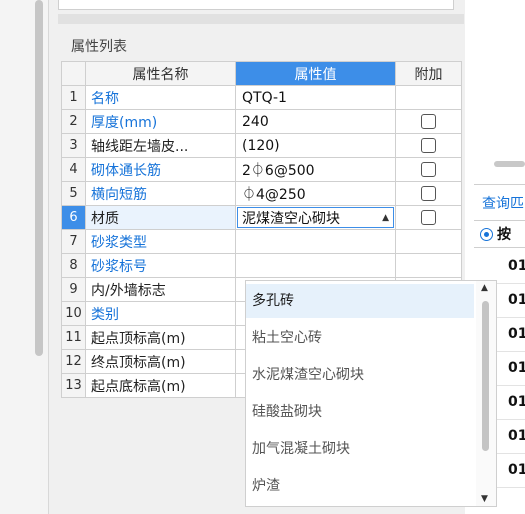 This screenshot has width=525, height=514. Describe the element at coordinates (160, 361) in the screenshot. I see `property-name: 终点顶标高(m)` at that location.